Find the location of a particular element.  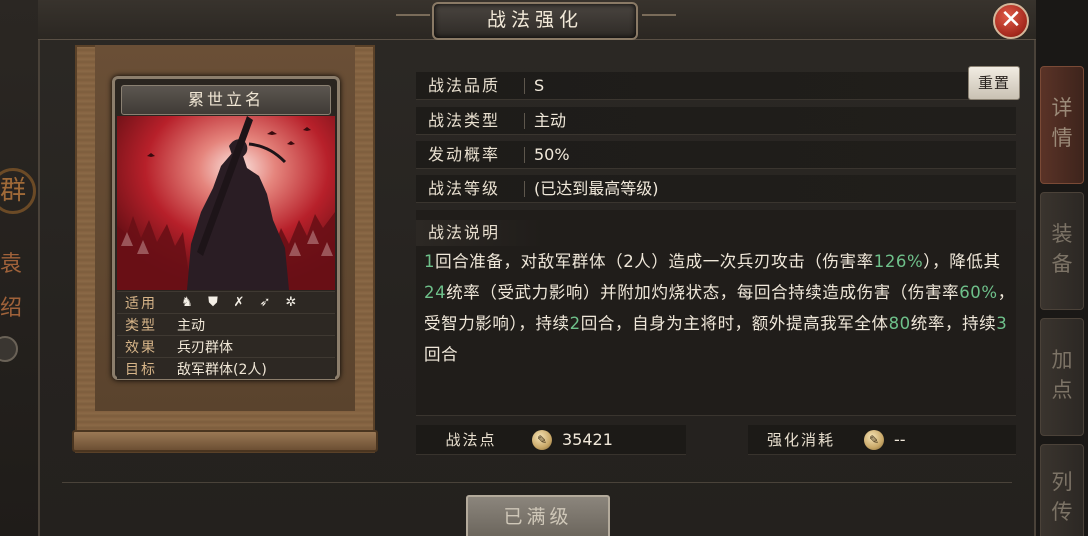

card-row-type: 类型 主动 is located at coordinates (226, 324).